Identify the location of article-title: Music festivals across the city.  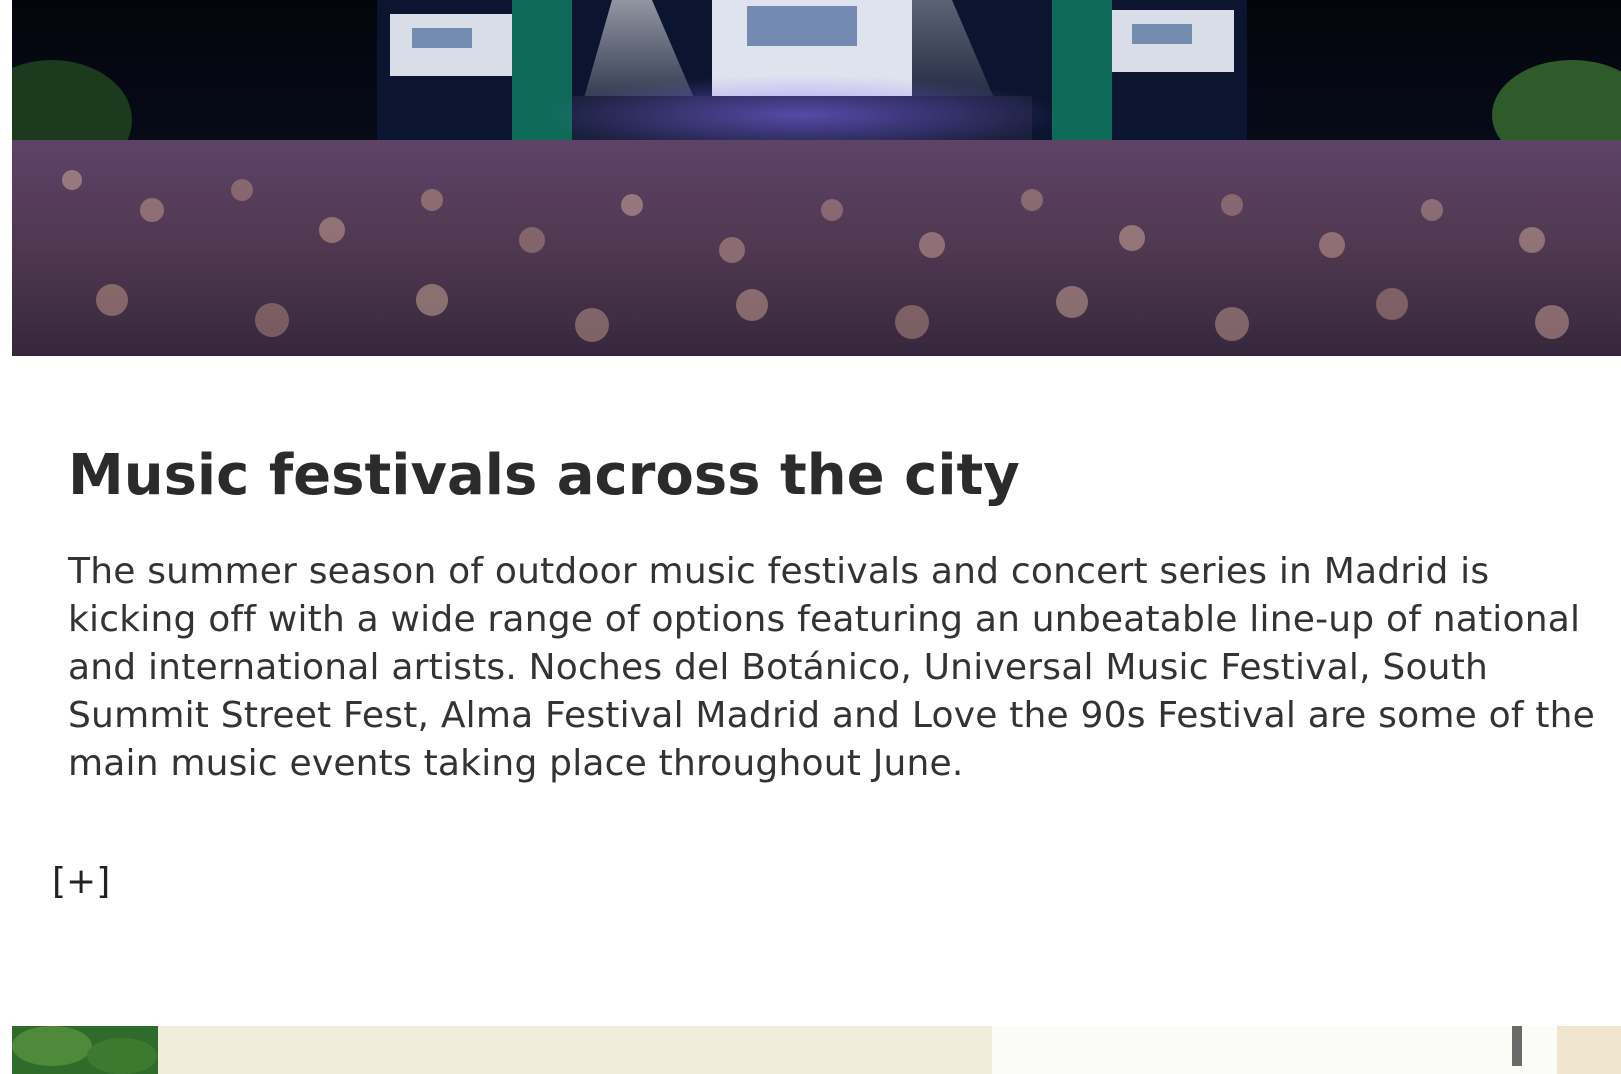
(544, 475).